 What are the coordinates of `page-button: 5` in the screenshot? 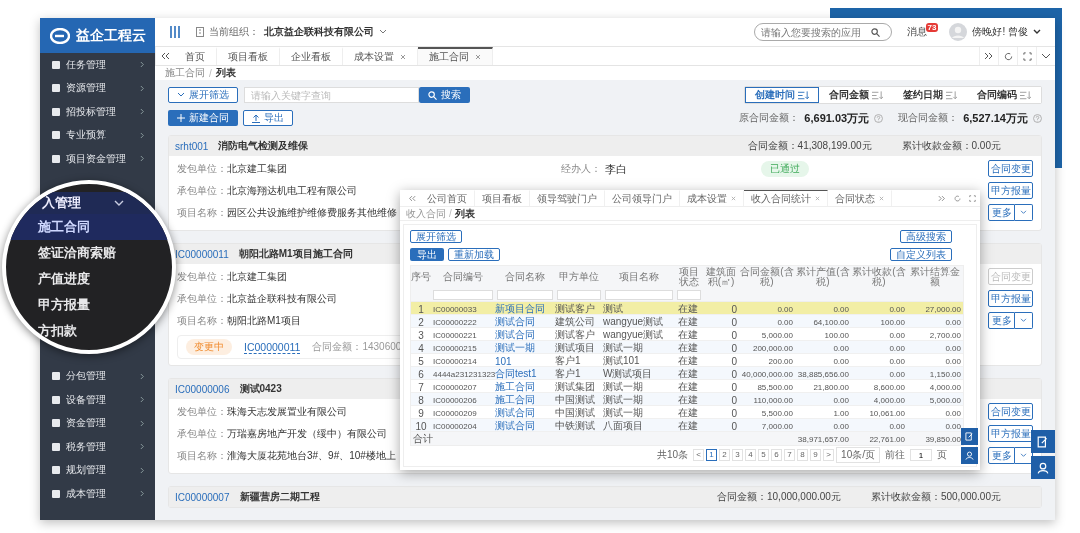 It's located at (764, 455).